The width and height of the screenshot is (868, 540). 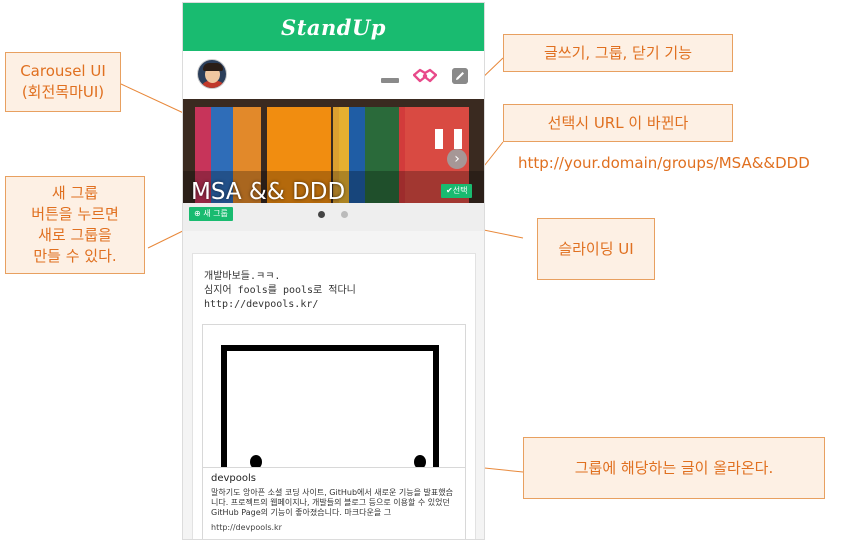 What do you see at coordinates (674, 468) in the screenshot?
I see `annotation-posts: 그룹에 해당하는 글이 올라온다.` at bounding box center [674, 468].